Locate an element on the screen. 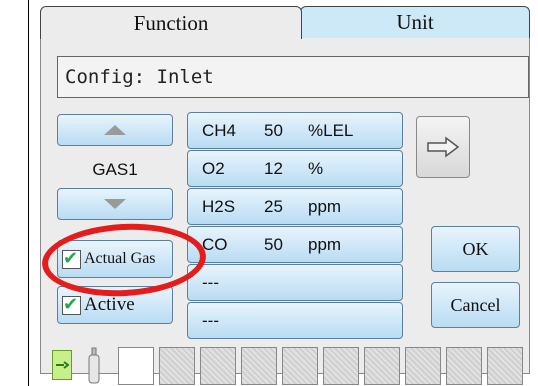  gas-name: H2S is located at coordinates (219, 206).